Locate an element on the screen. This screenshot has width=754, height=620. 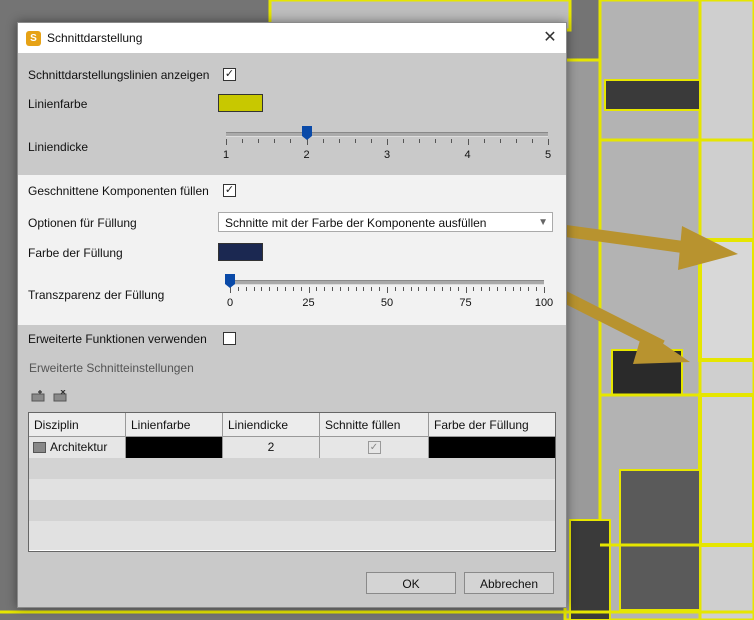
transparency-tick-label: 50 is located at coordinates (387, 303).